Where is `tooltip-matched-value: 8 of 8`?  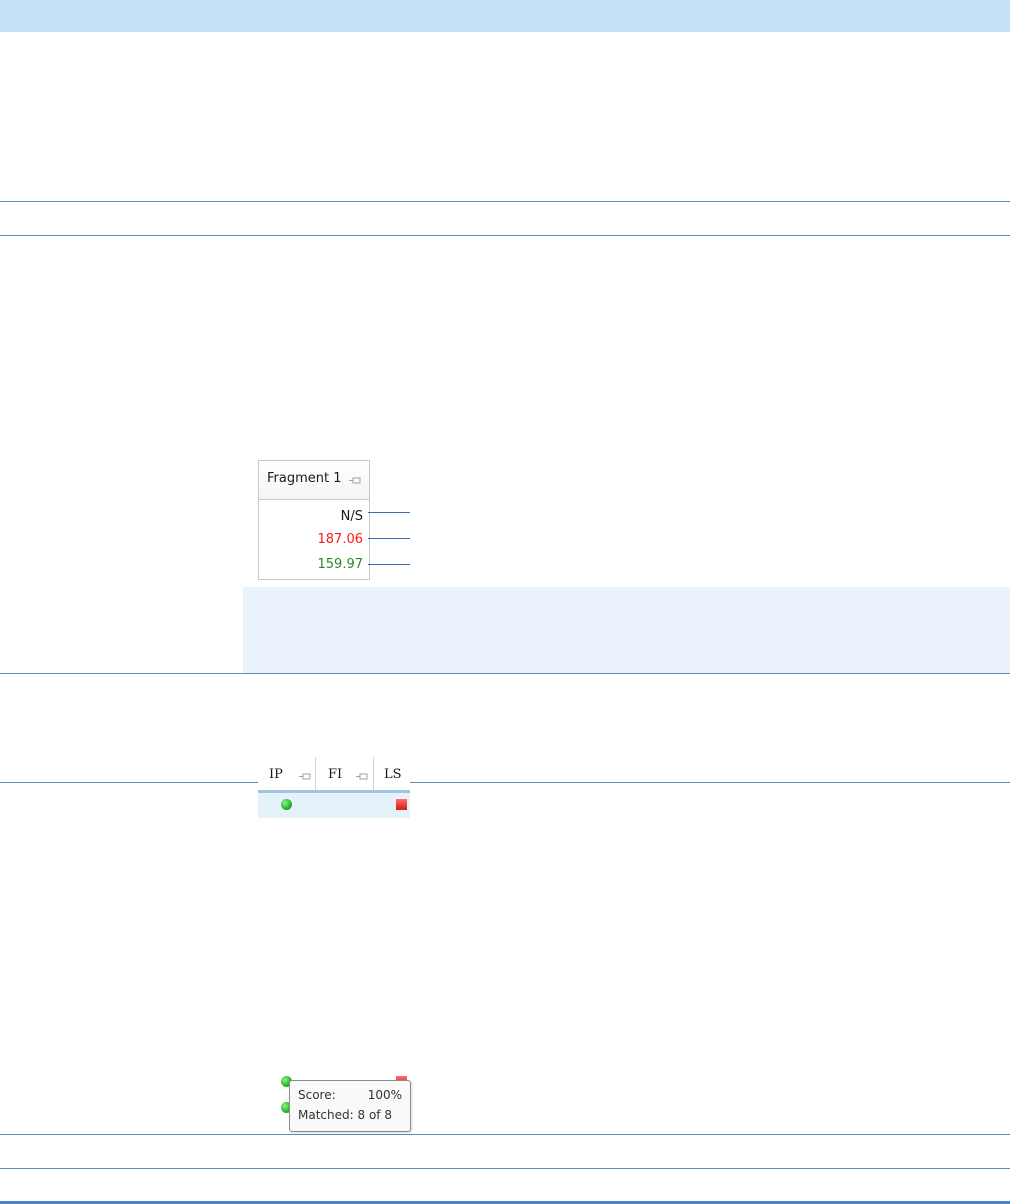 tooltip-matched-value: 8 of 8 is located at coordinates (374, 1115).